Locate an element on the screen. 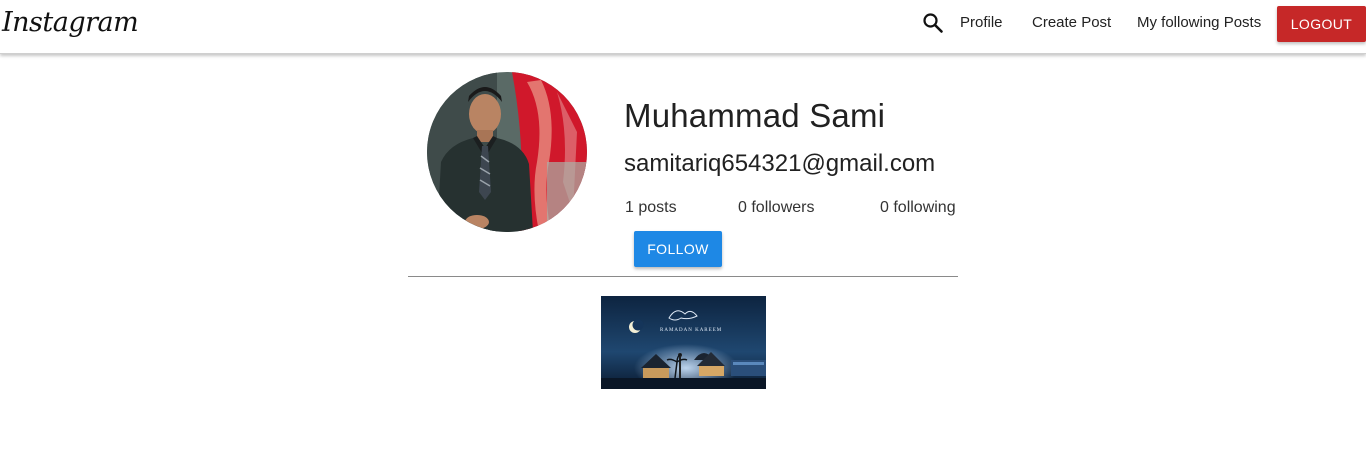  logout-button: LOGOUT is located at coordinates (1321, 24).